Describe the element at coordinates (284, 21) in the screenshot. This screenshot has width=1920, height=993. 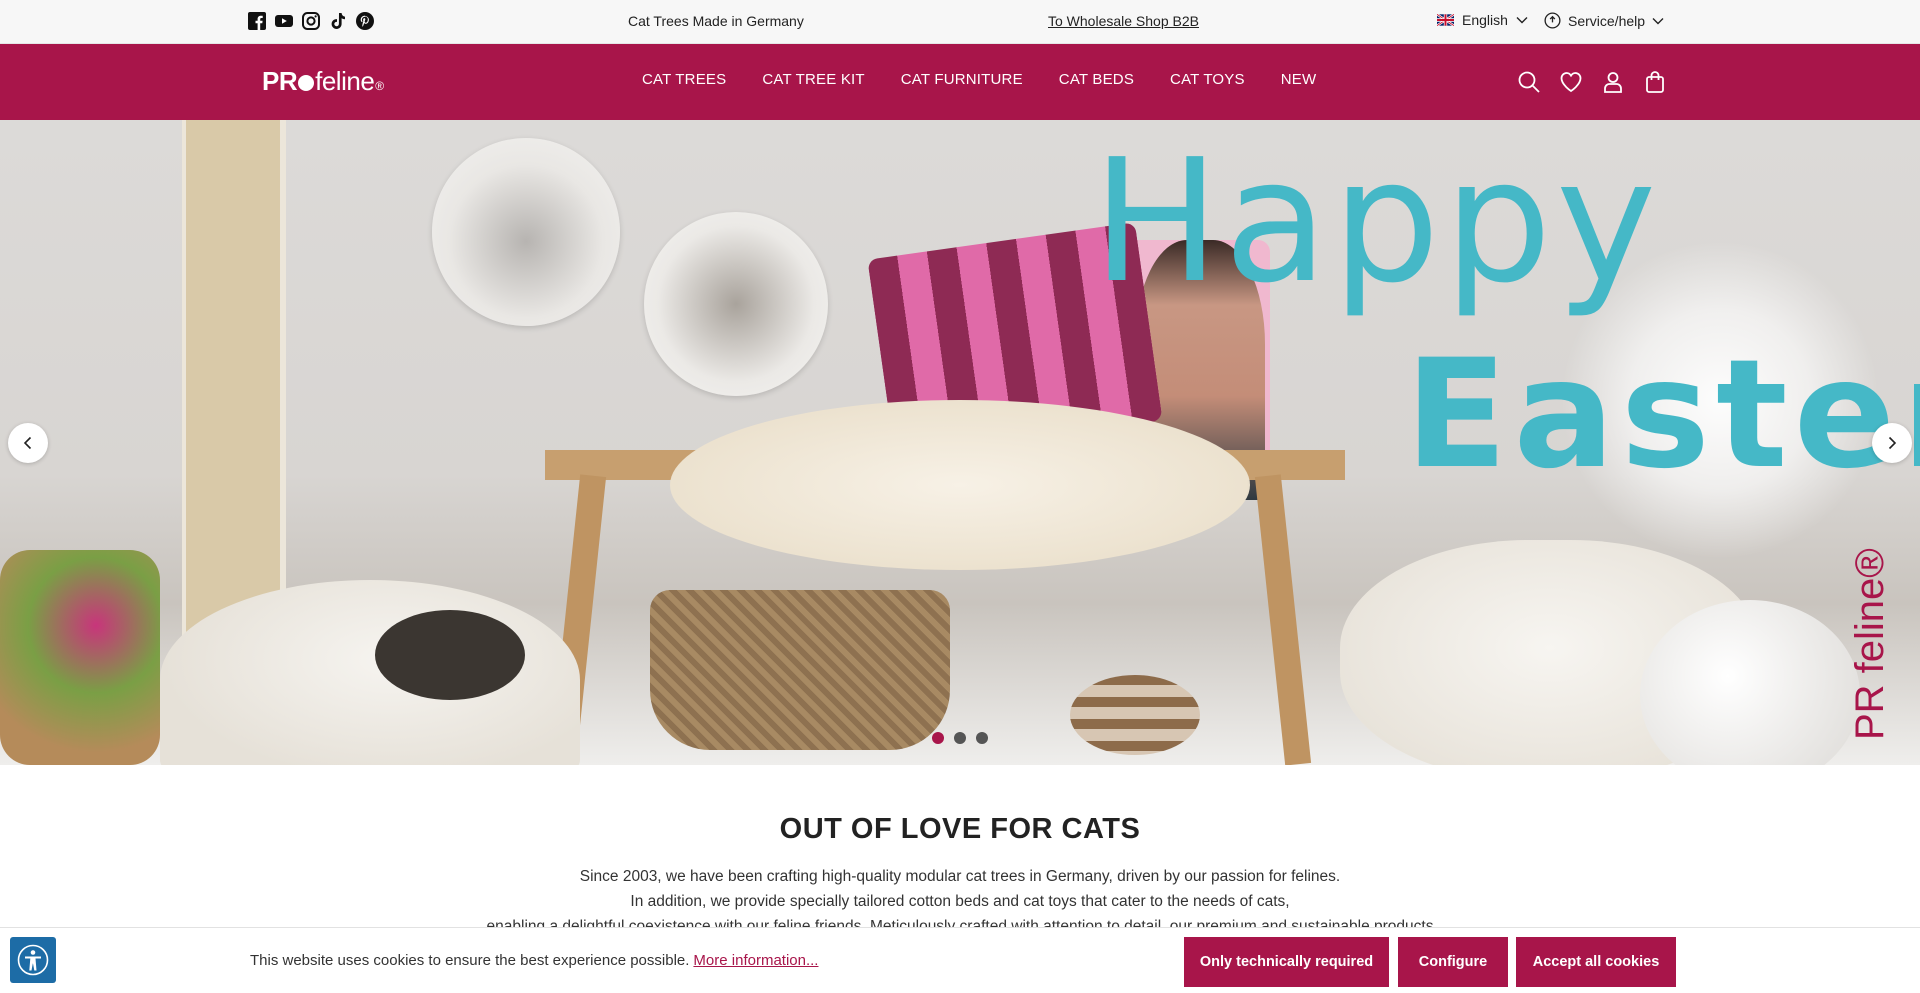
I see `youtube-icon` at that location.